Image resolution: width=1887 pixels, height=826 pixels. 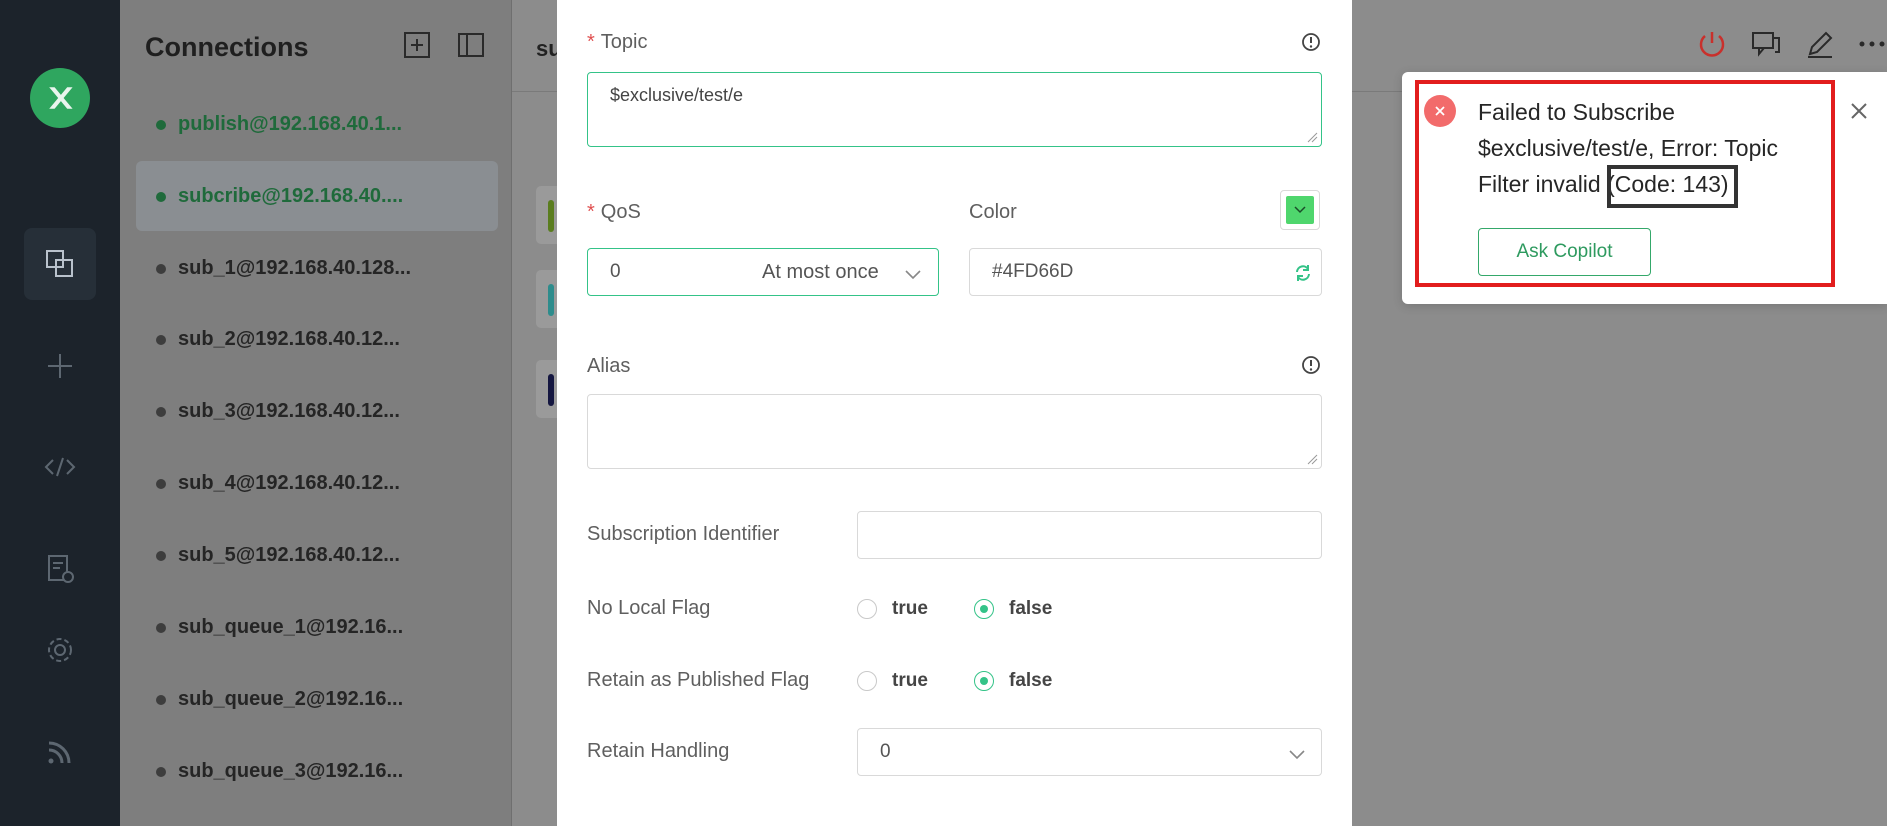 I want to click on color-swatch-picker, so click(x=1300, y=210).